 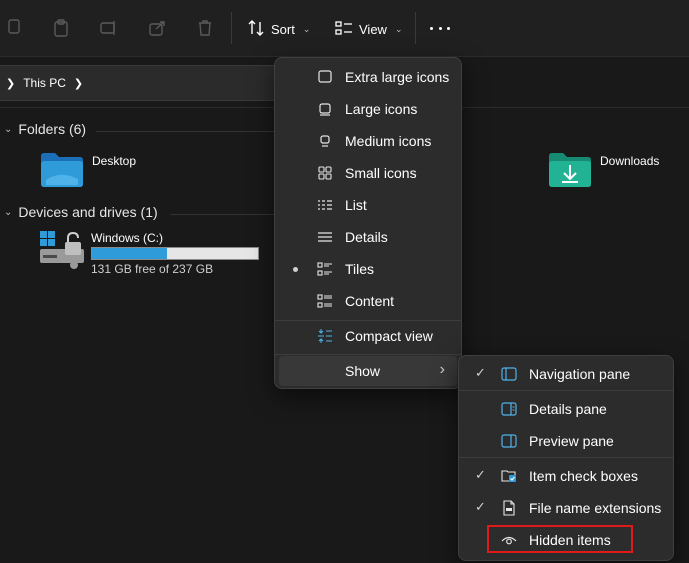 I want to click on folders-group-title: Folders (6), so click(x=52, y=129).